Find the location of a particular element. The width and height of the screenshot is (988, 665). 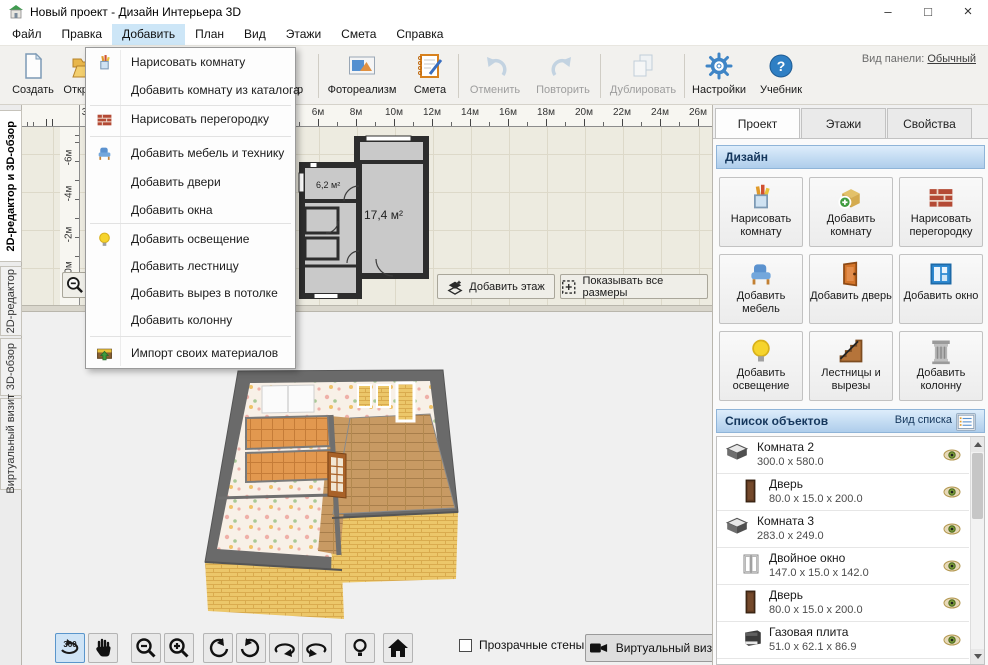

floor-plan-2d: 6,2 м² 17,4 м² is located at coordinates (365, 217).